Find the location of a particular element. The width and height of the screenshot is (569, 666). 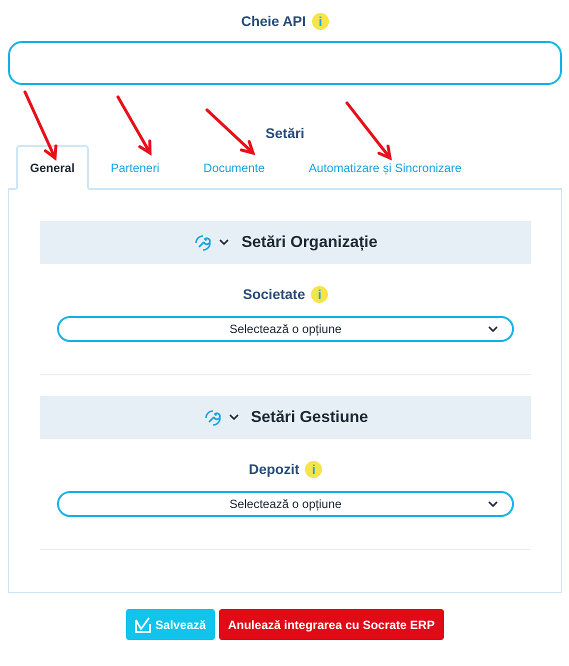

input-field is located at coordinates (285, 63).